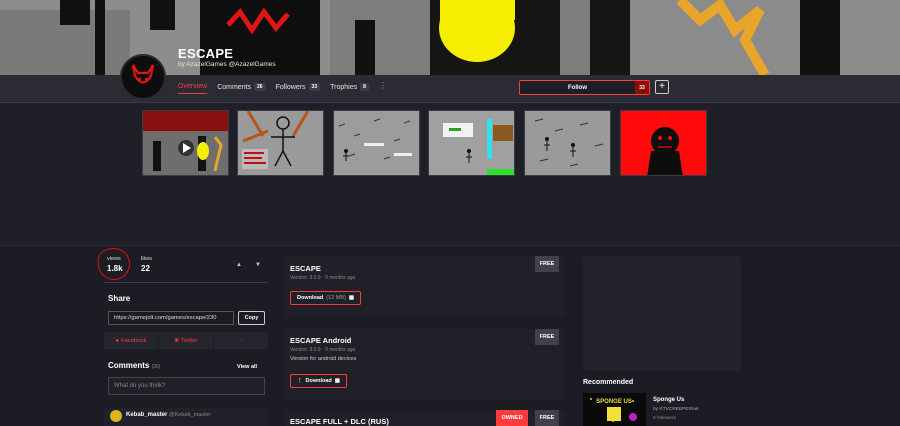 The image size is (900, 426). What do you see at coordinates (300, 381) in the screenshot?
I see `kebab-menu-icon: ⋮` at bounding box center [300, 381].